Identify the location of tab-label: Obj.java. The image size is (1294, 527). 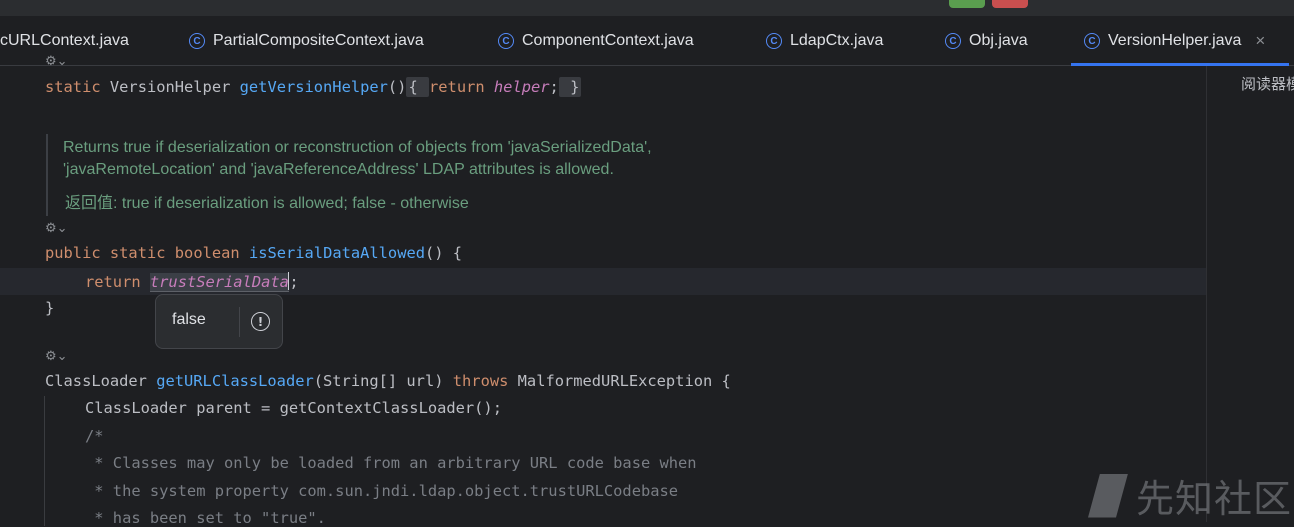
(998, 40).